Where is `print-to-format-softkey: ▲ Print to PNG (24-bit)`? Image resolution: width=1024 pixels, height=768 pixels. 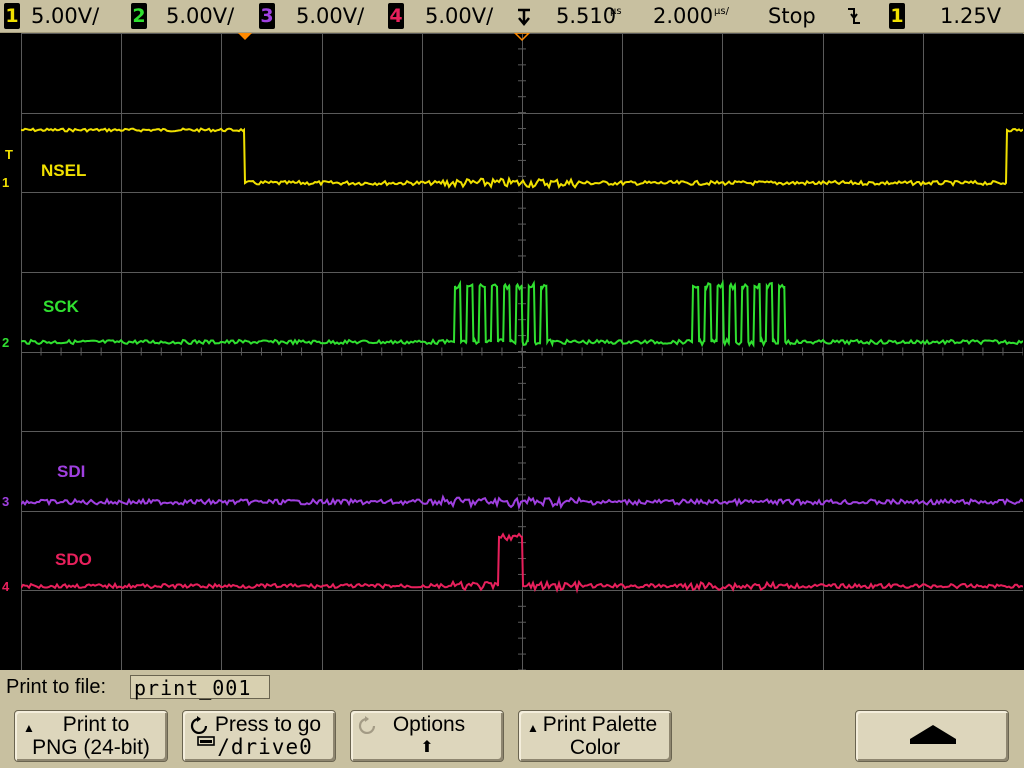 print-to-format-softkey: ▲ Print to PNG (24-bit) is located at coordinates (91, 736).